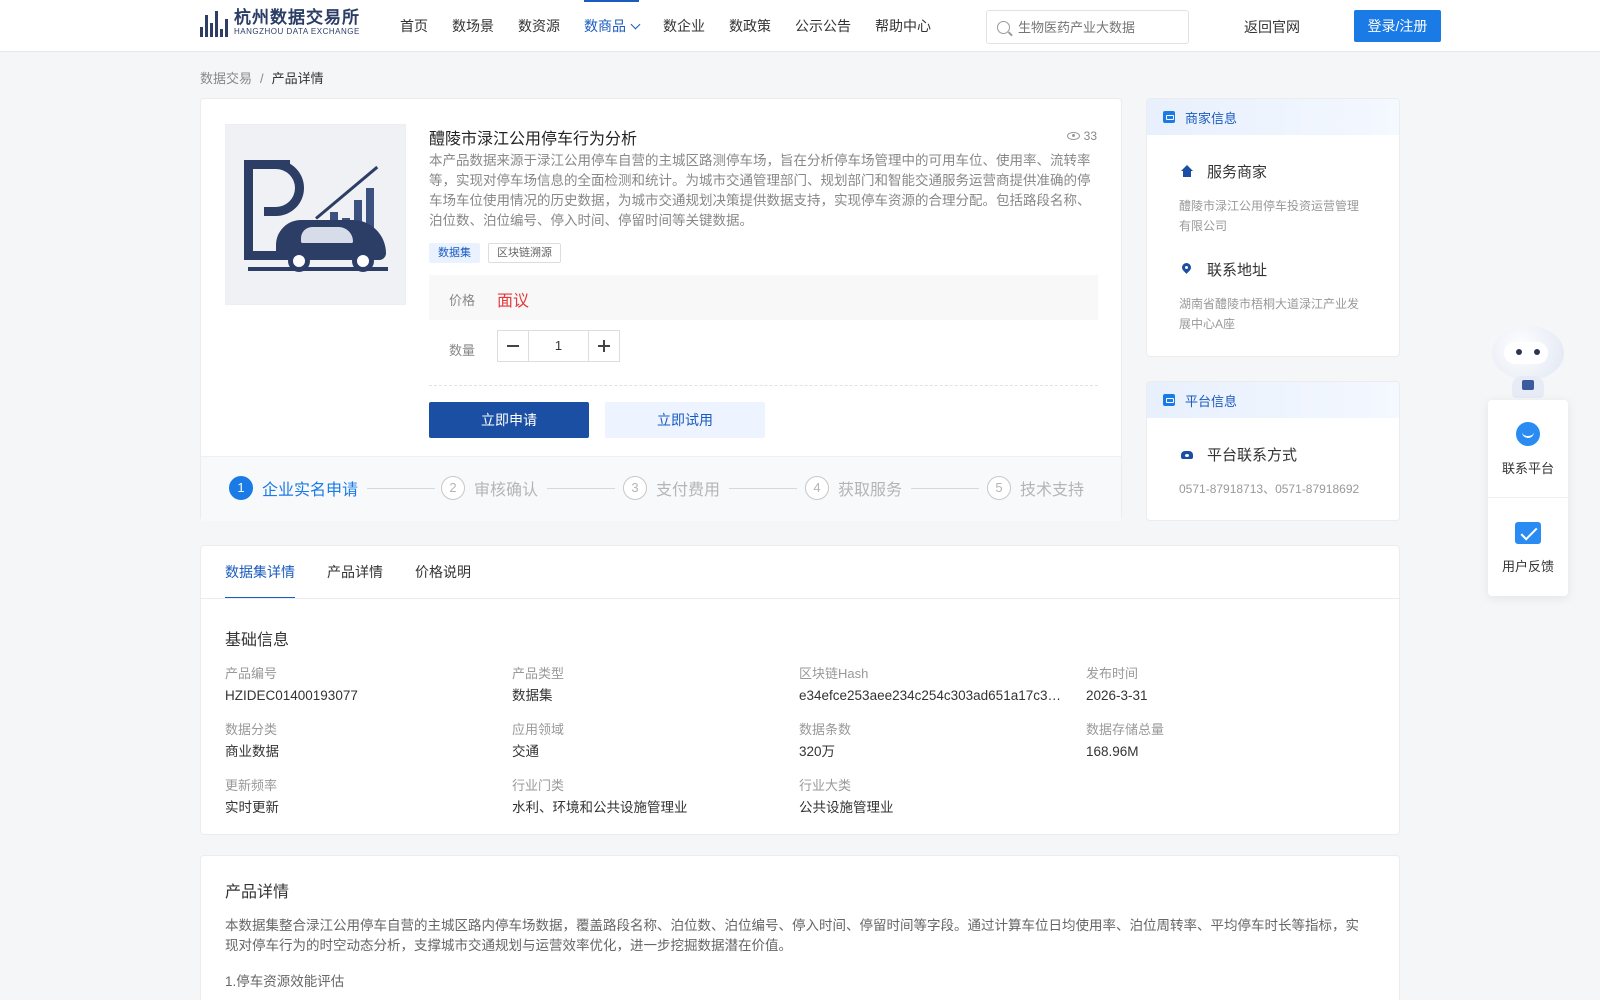 This screenshot has height=1000, width=1600. I want to click on search-box, so click(1087, 27).